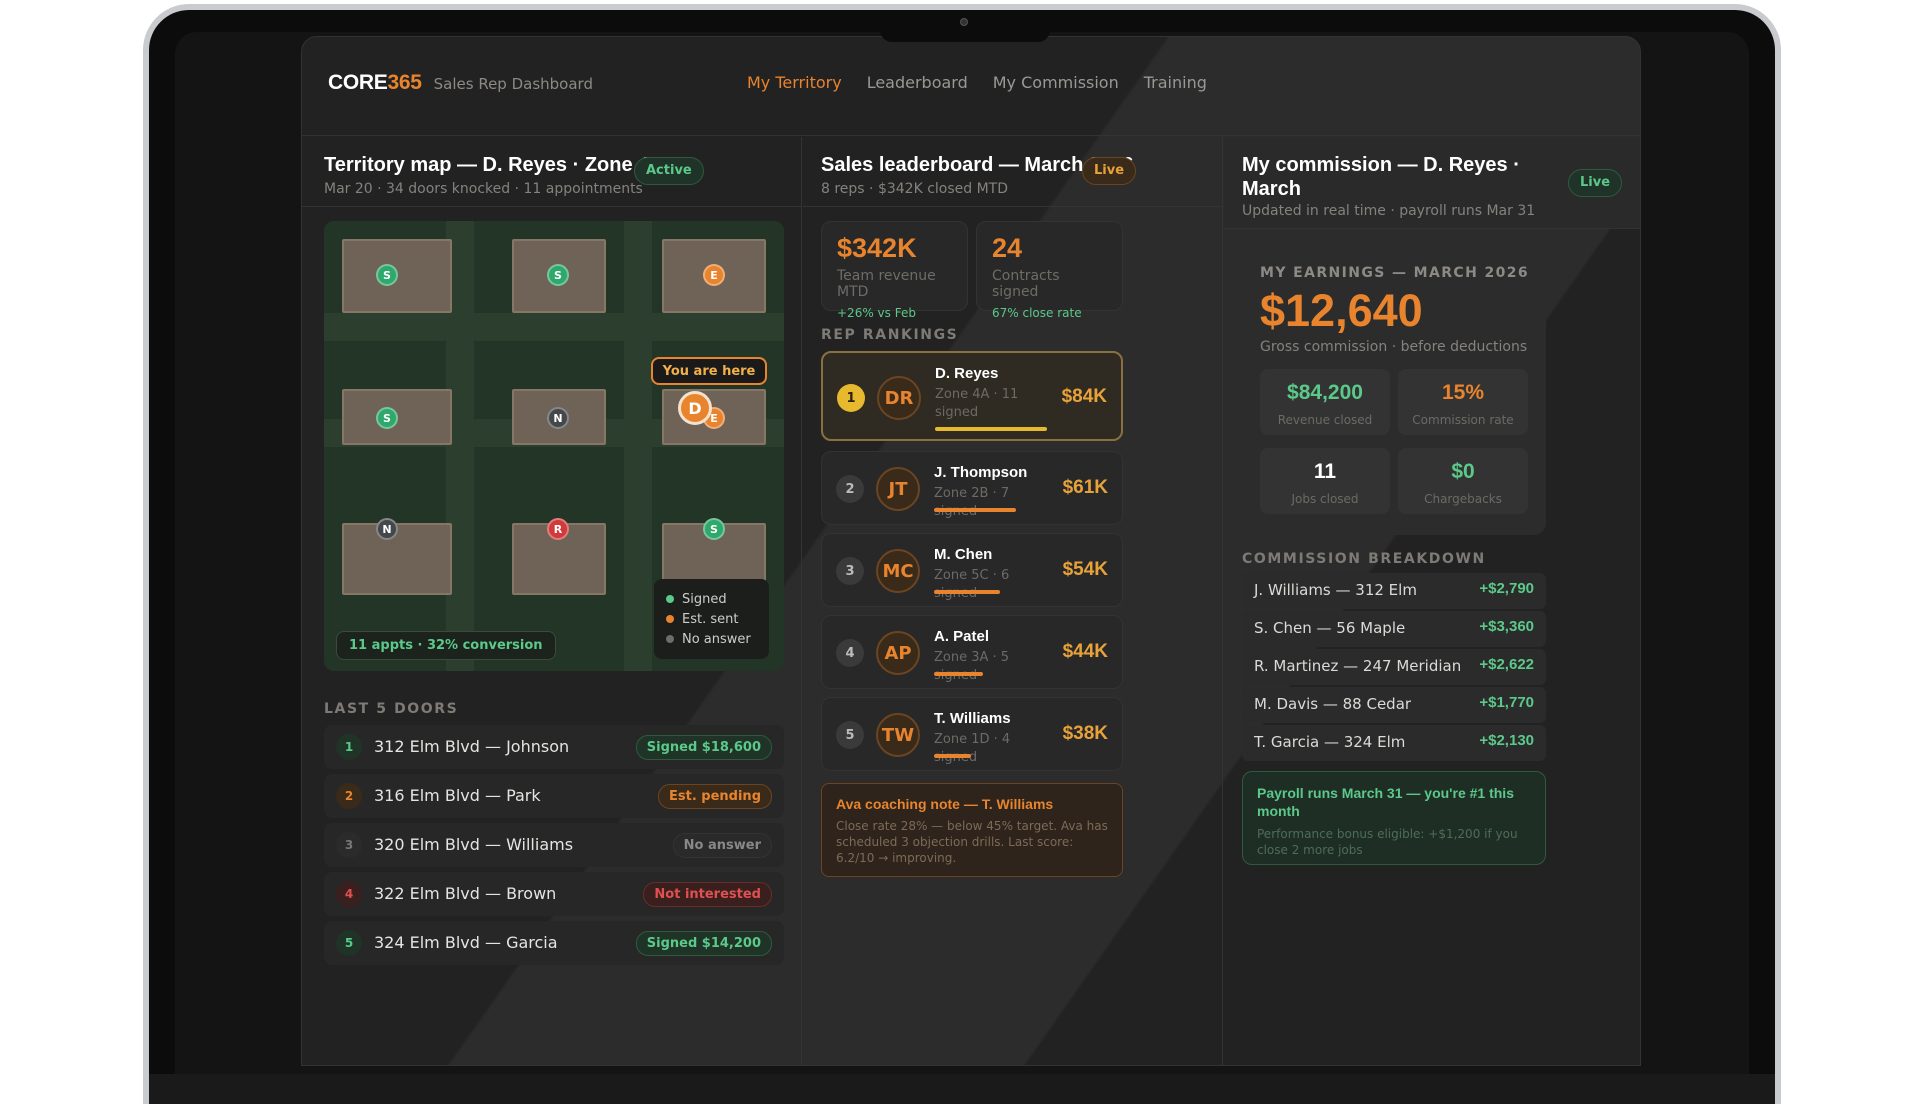 This screenshot has height=1104, width=1920. What do you see at coordinates (962, 636) in the screenshot?
I see `rep-name: A. Patel` at bounding box center [962, 636].